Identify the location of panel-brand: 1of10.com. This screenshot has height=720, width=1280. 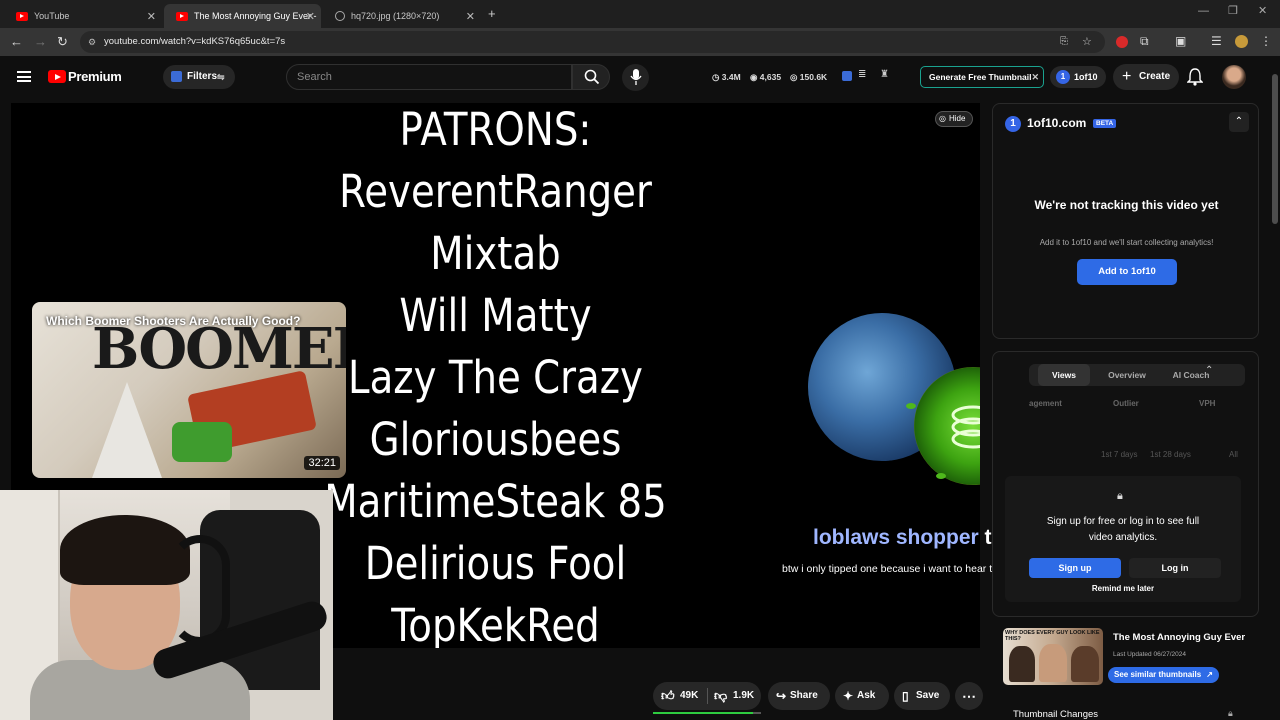
(1057, 123).